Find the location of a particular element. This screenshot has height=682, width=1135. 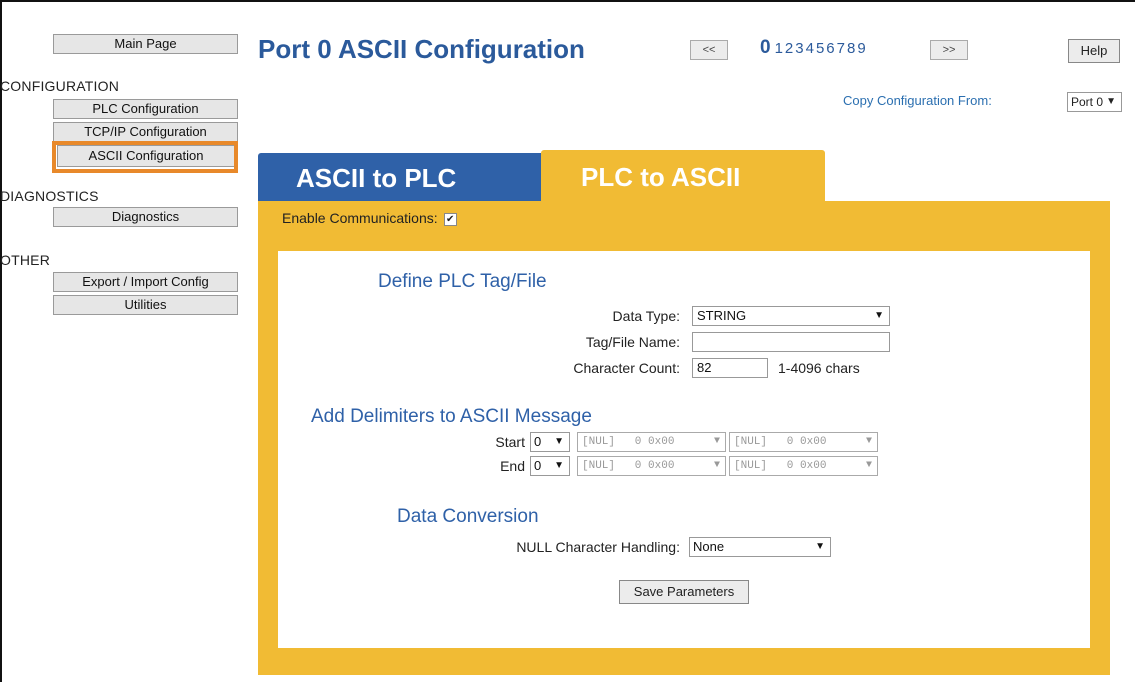

port-selector: 0 123456789 is located at coordinates (814, 48).